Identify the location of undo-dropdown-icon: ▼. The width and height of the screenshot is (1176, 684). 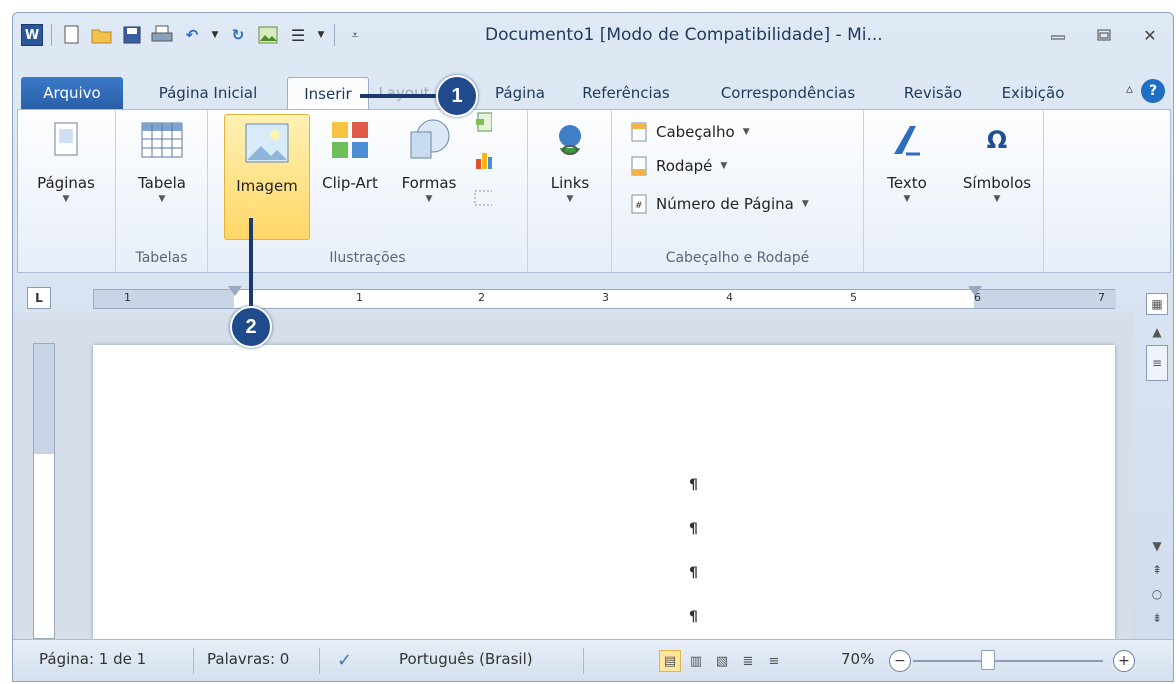
(215, 35).